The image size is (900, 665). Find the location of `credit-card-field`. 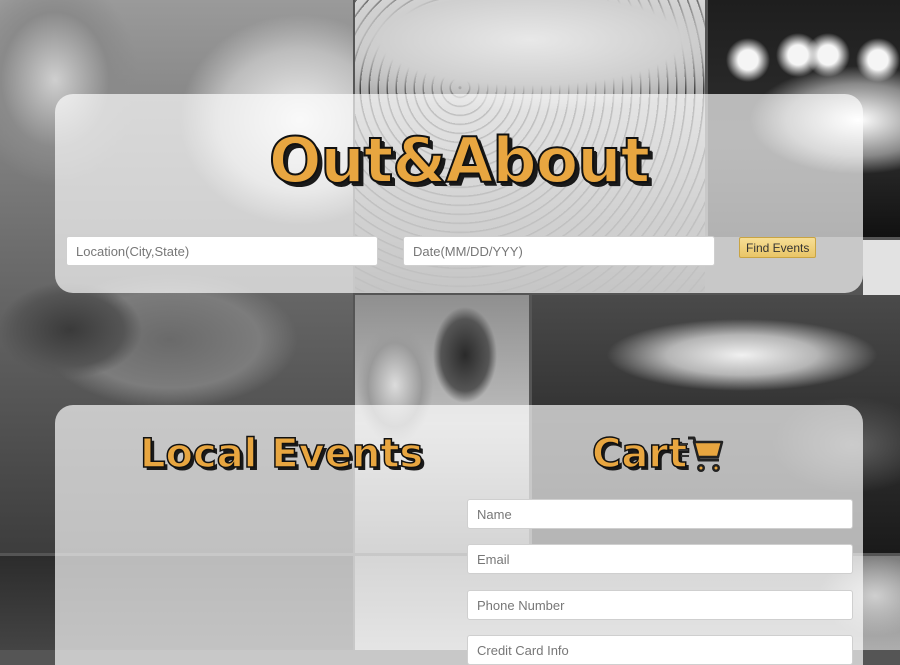

credit-card-field is located at coordinates (660, 650).